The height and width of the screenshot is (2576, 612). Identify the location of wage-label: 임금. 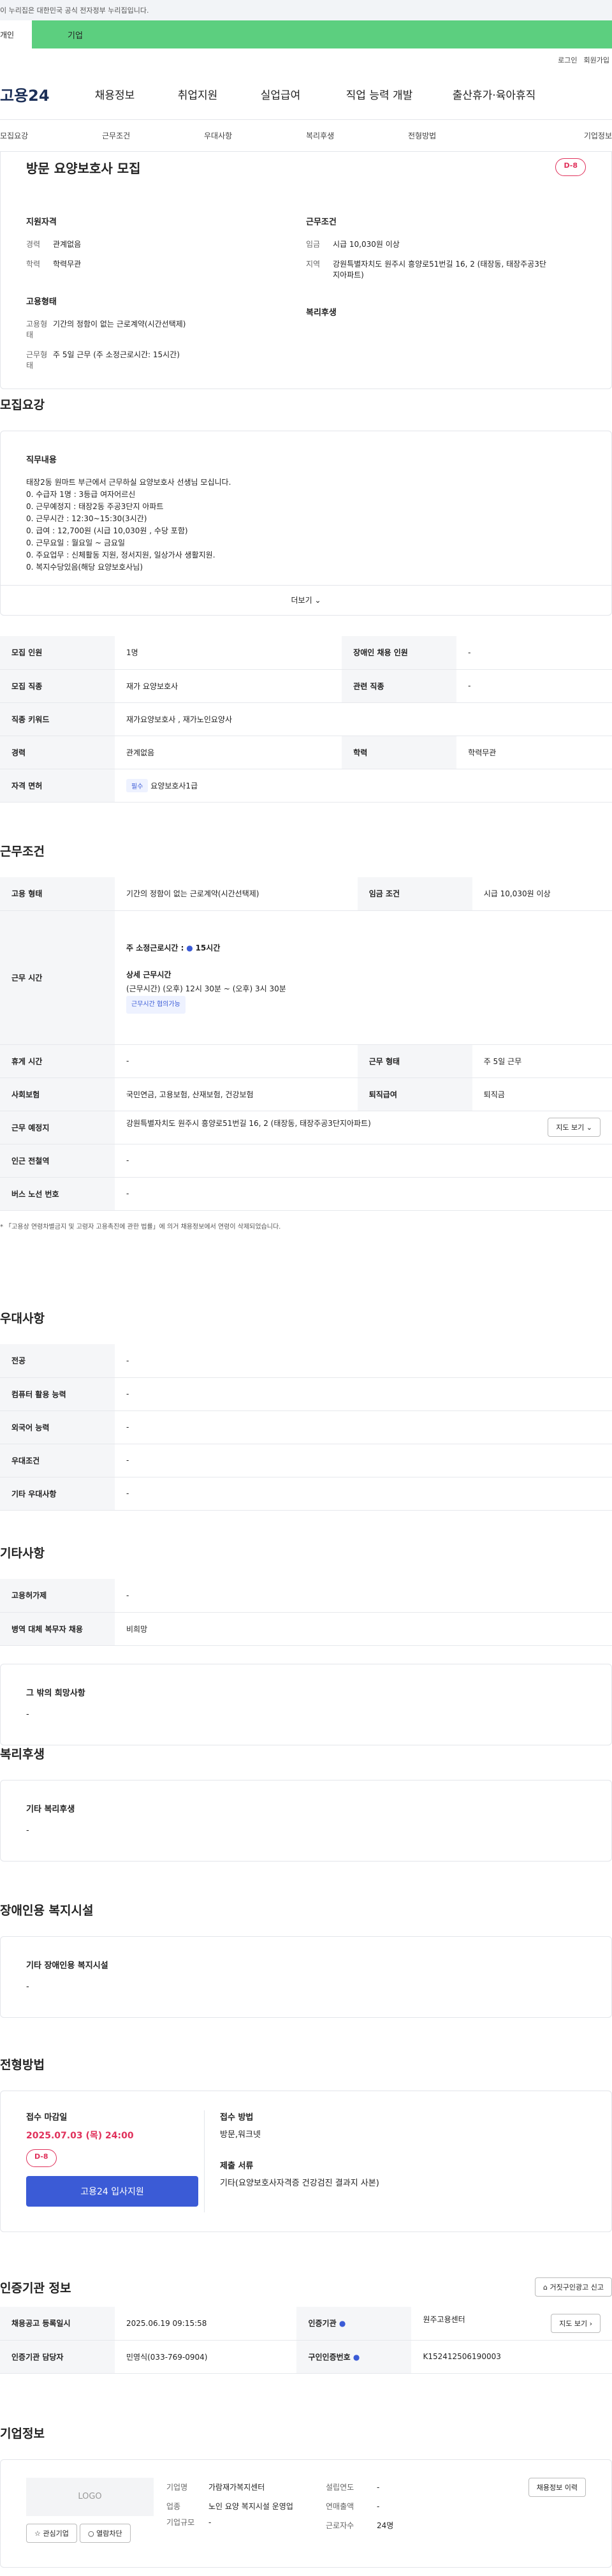
(313, 244).